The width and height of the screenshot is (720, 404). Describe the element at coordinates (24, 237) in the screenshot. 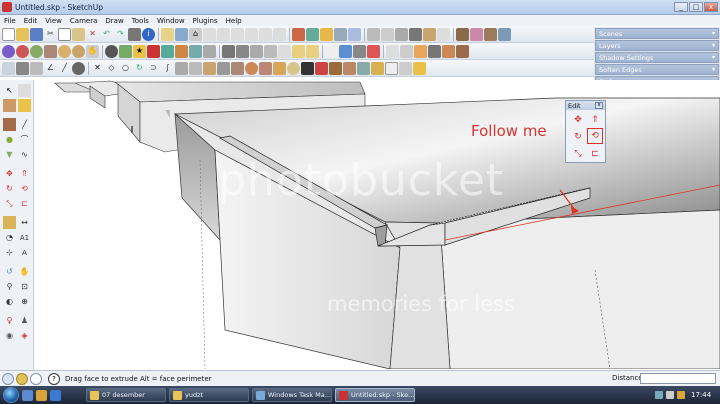

I see `text-tool-icon: A1` at that location.